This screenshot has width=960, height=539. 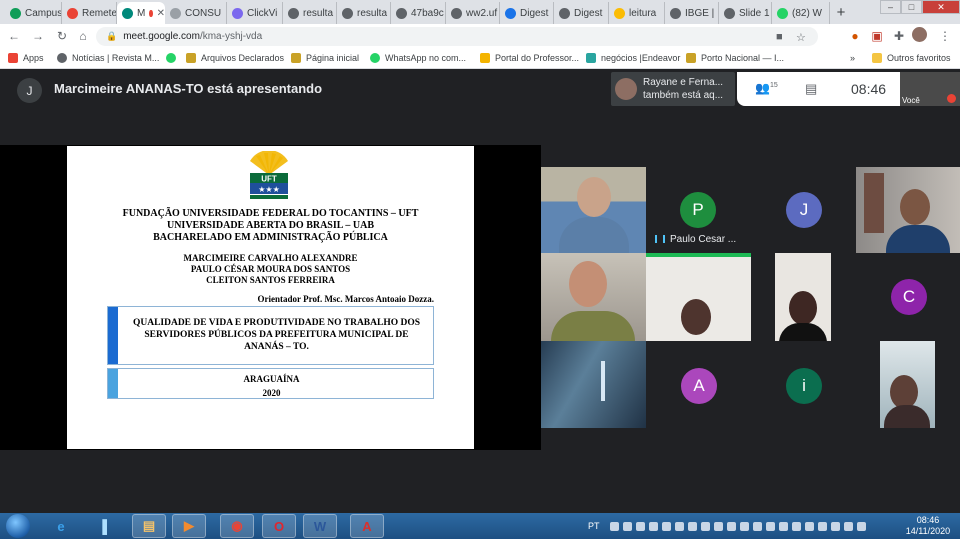 What do you see at coordinates (588, 284) in the screenshot?
I see `participant-face` at bounding box center [588, 284].